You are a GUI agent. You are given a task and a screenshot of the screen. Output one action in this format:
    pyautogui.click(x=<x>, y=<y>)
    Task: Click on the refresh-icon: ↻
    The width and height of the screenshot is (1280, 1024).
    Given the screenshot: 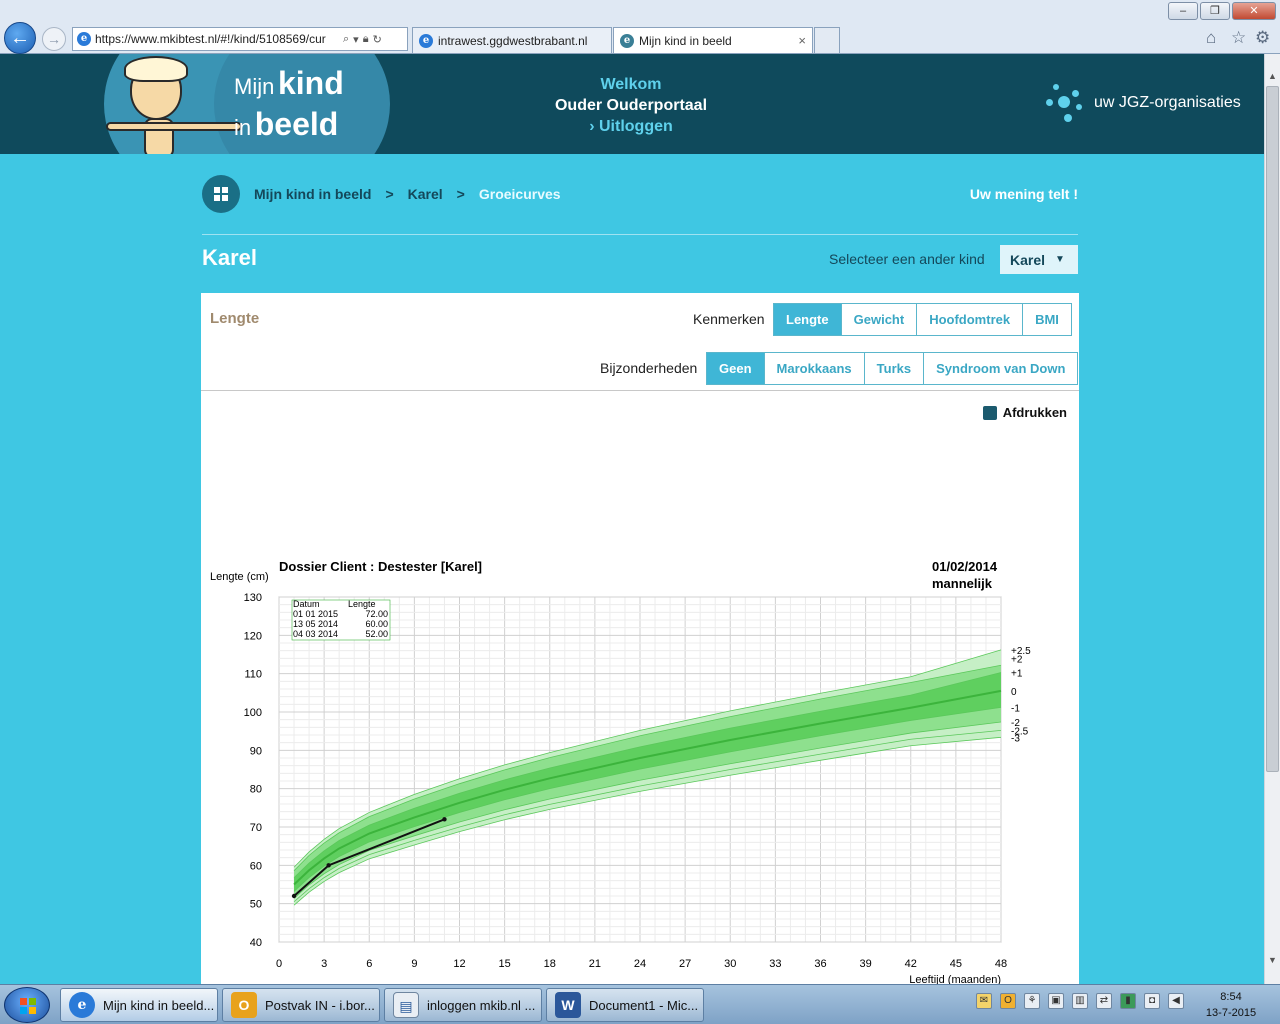 What is the action you would take?
    pyautogui.click(x=377, y=39)
    